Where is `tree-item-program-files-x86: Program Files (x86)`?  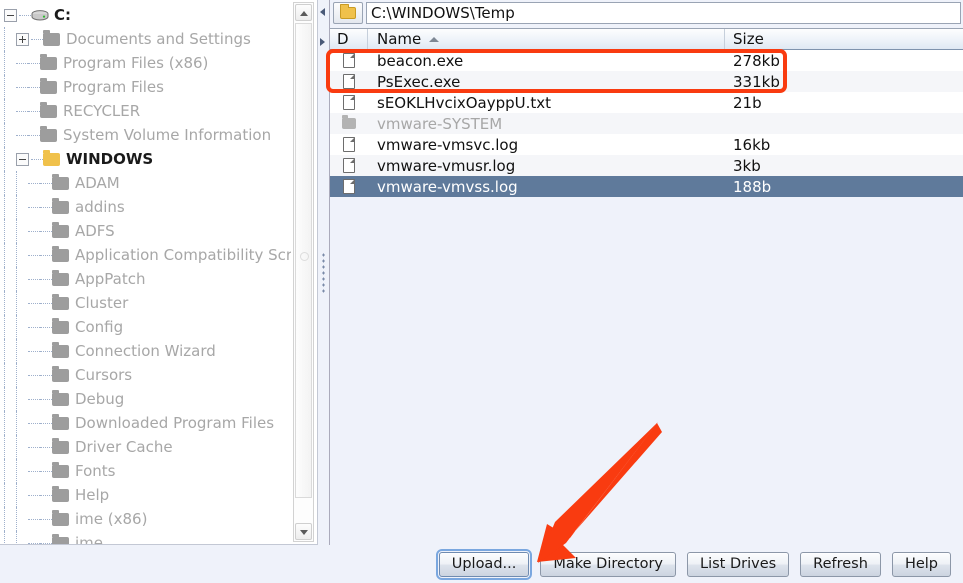 tree-item-program-files-x86: Program Files (x86) is located at coordinates (145, 63).